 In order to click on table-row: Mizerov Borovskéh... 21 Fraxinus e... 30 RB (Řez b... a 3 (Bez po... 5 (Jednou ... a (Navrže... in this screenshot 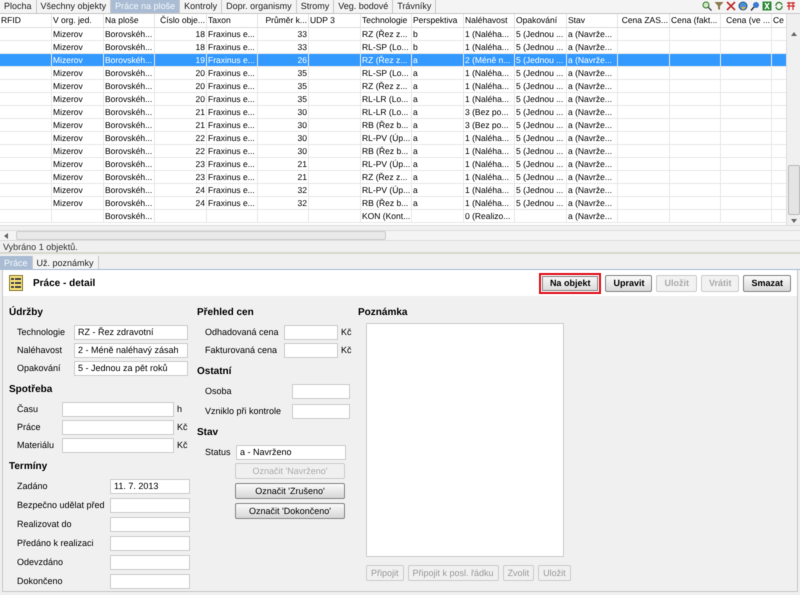, I will do `click(393, 125)`.